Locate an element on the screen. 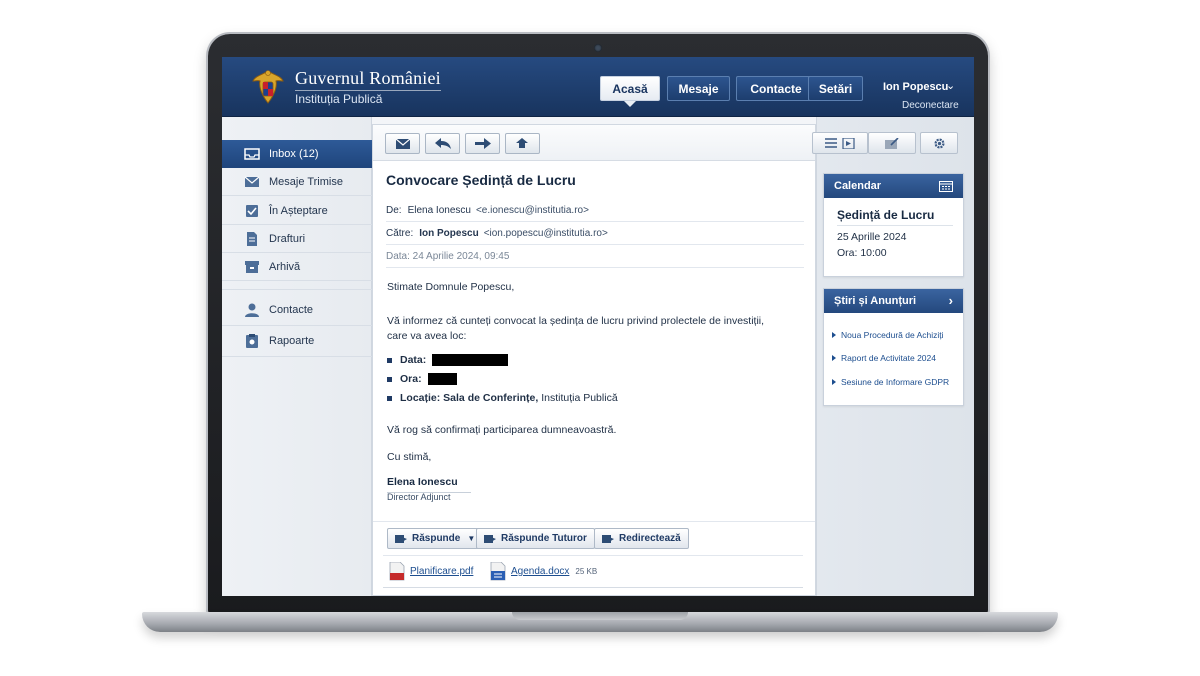 This screenshot has height=676, width=1200. settings-button is located at coordinates (939, 143).